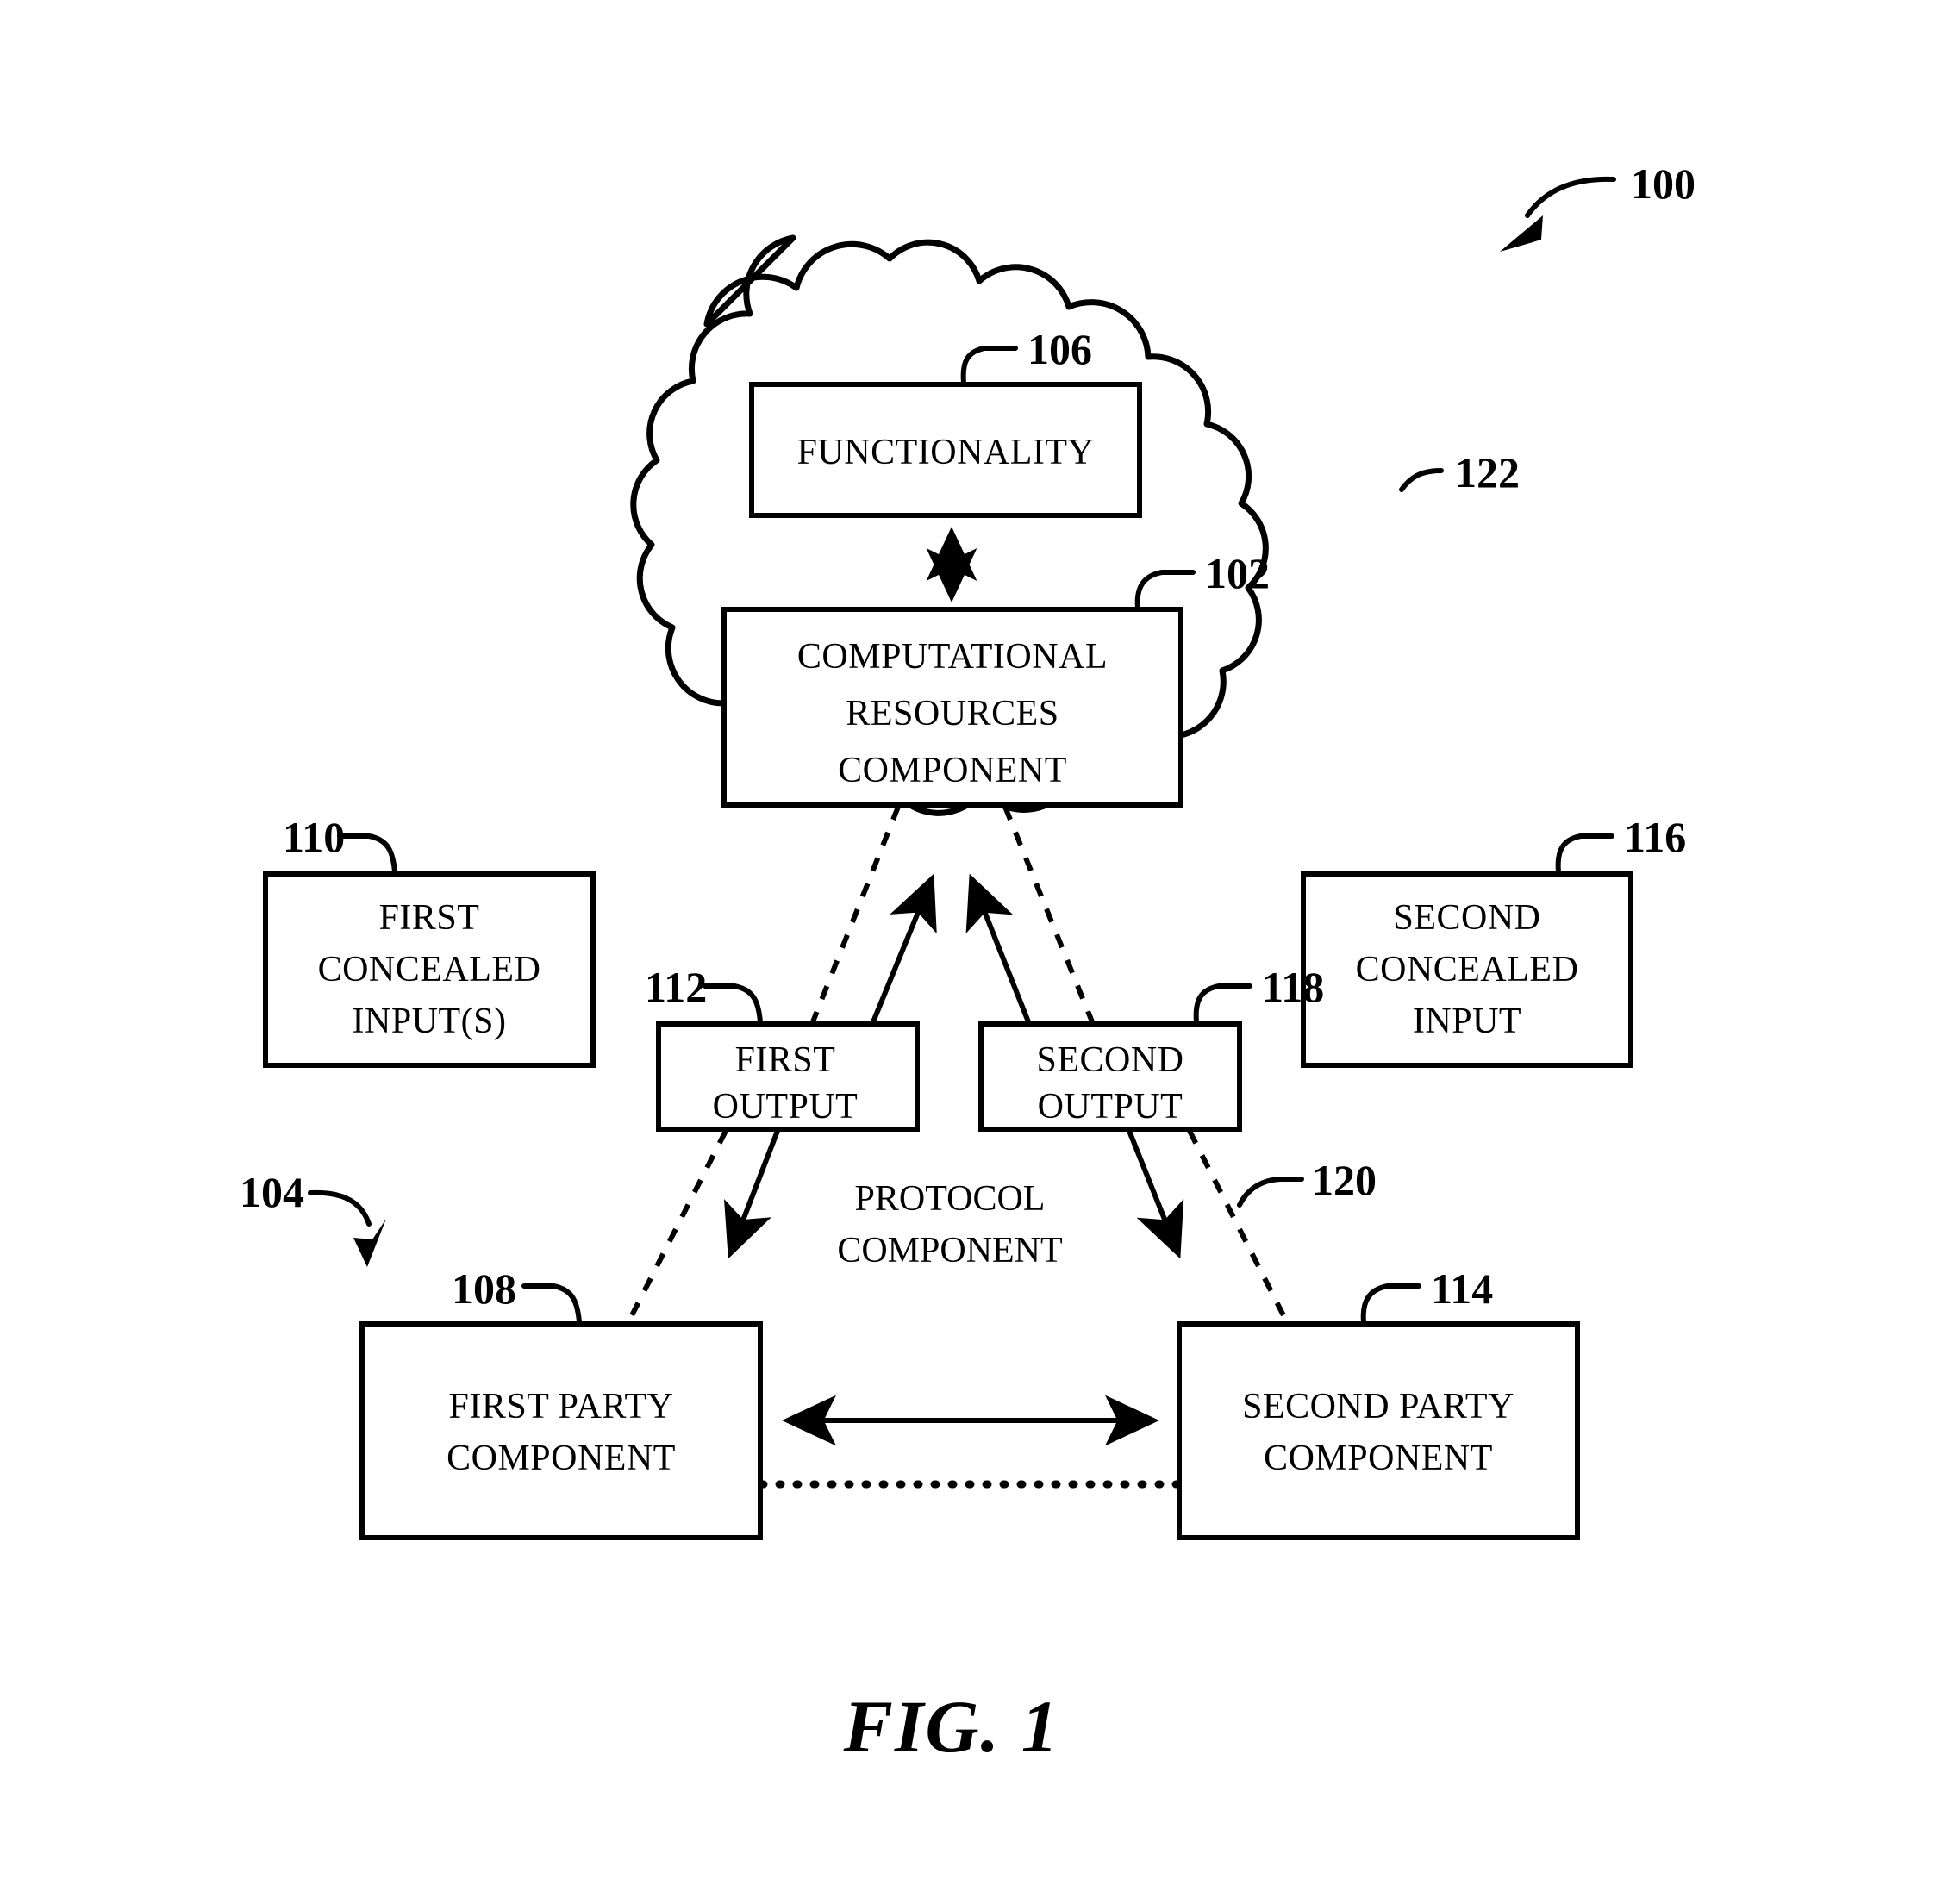 Image resolution: width=1936 pixels, height=1904 pixels. What do you see at coordinates (1237, 573) in the screenshot?
I see `ref-number-102: 102` at bounding box center [1237, 573].